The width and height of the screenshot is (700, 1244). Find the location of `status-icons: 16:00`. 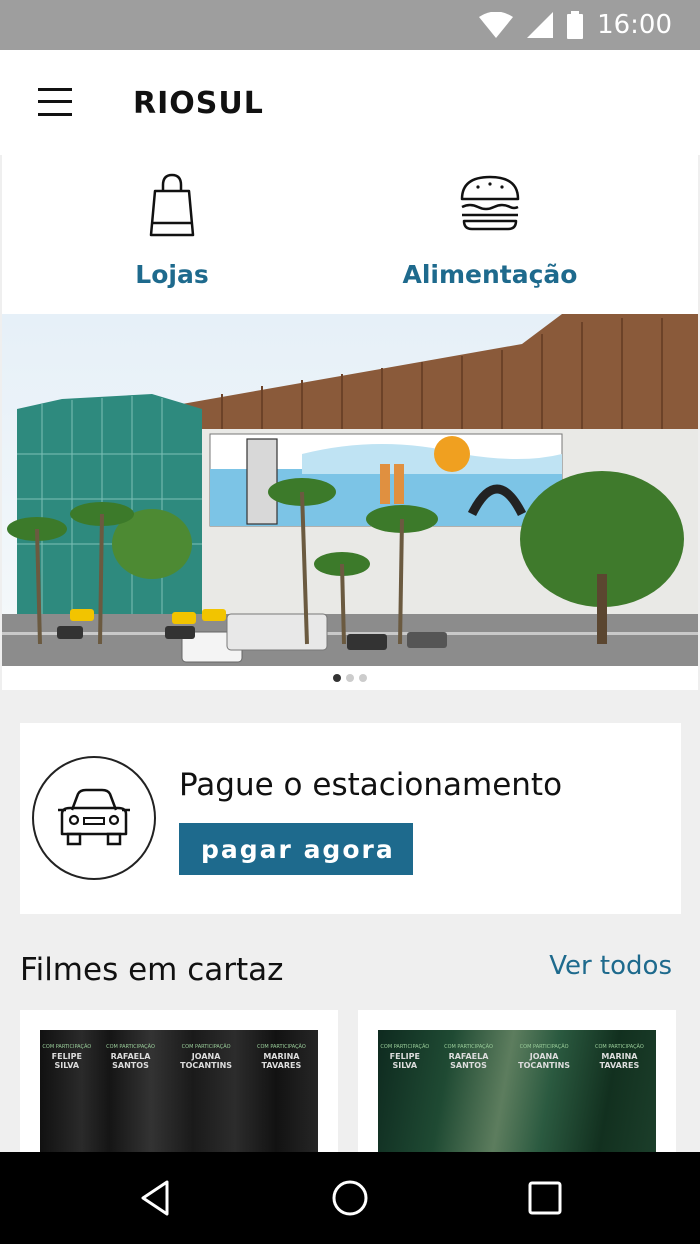

status-icons: 16:00 is located at coordinates (575, 25).